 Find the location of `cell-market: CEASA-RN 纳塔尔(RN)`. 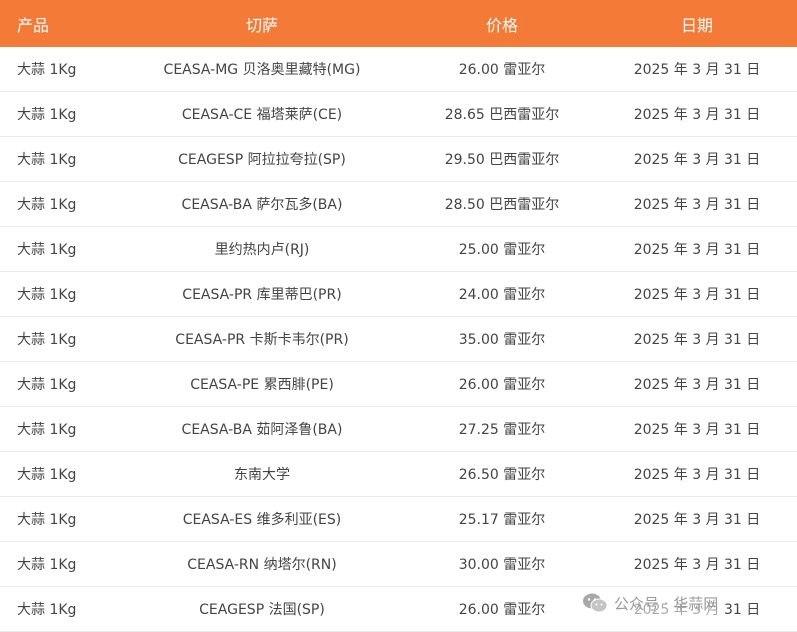

cell-market: CEASA-RN 纳塔尔(RN) is located at coordinates (262, 565).